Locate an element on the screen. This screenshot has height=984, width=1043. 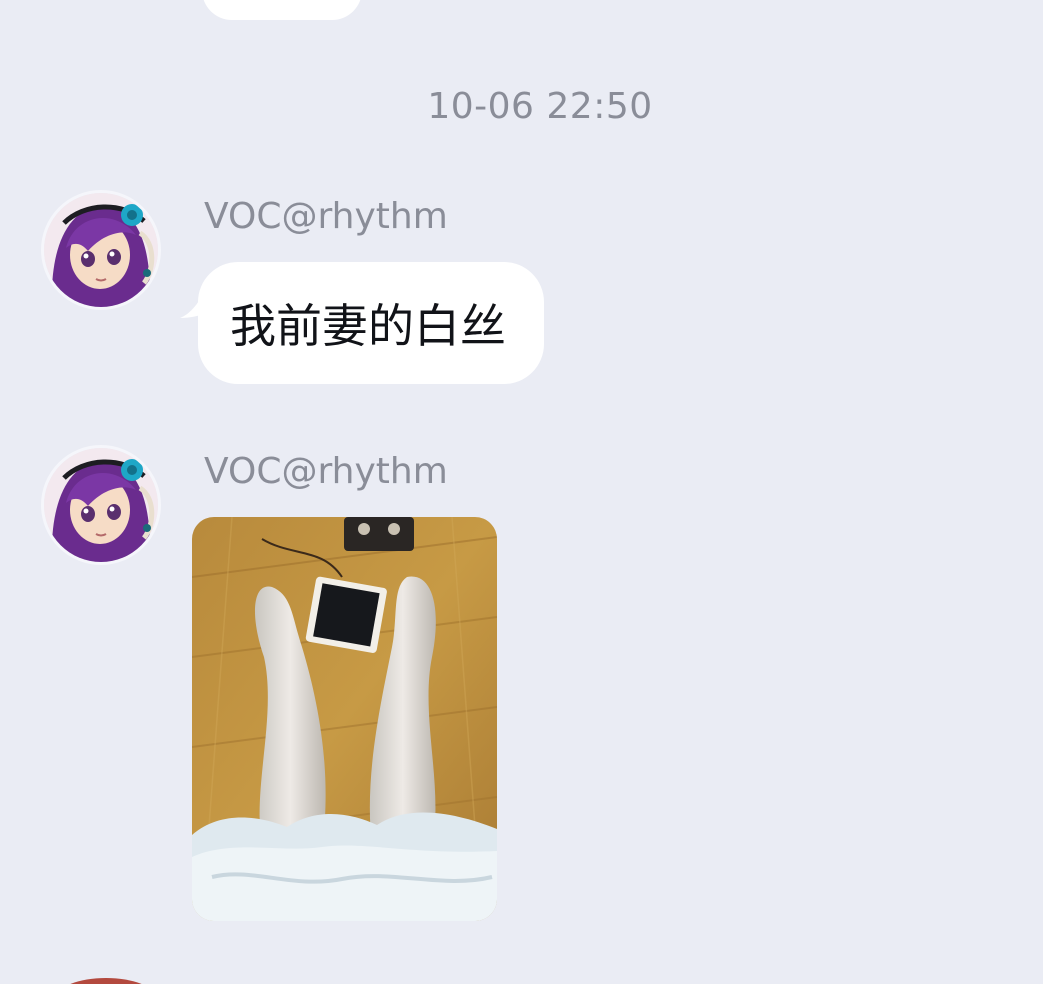
image-message is located at coordinates (344, 719).